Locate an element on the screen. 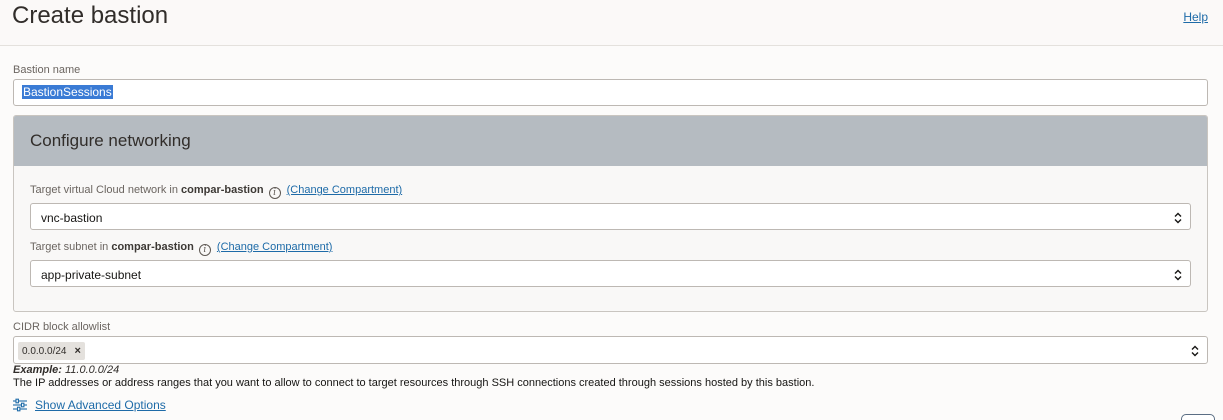 The image size is (1223, 420). cidr-label: CIDR block allowlist is located at coordinates (62, 327).